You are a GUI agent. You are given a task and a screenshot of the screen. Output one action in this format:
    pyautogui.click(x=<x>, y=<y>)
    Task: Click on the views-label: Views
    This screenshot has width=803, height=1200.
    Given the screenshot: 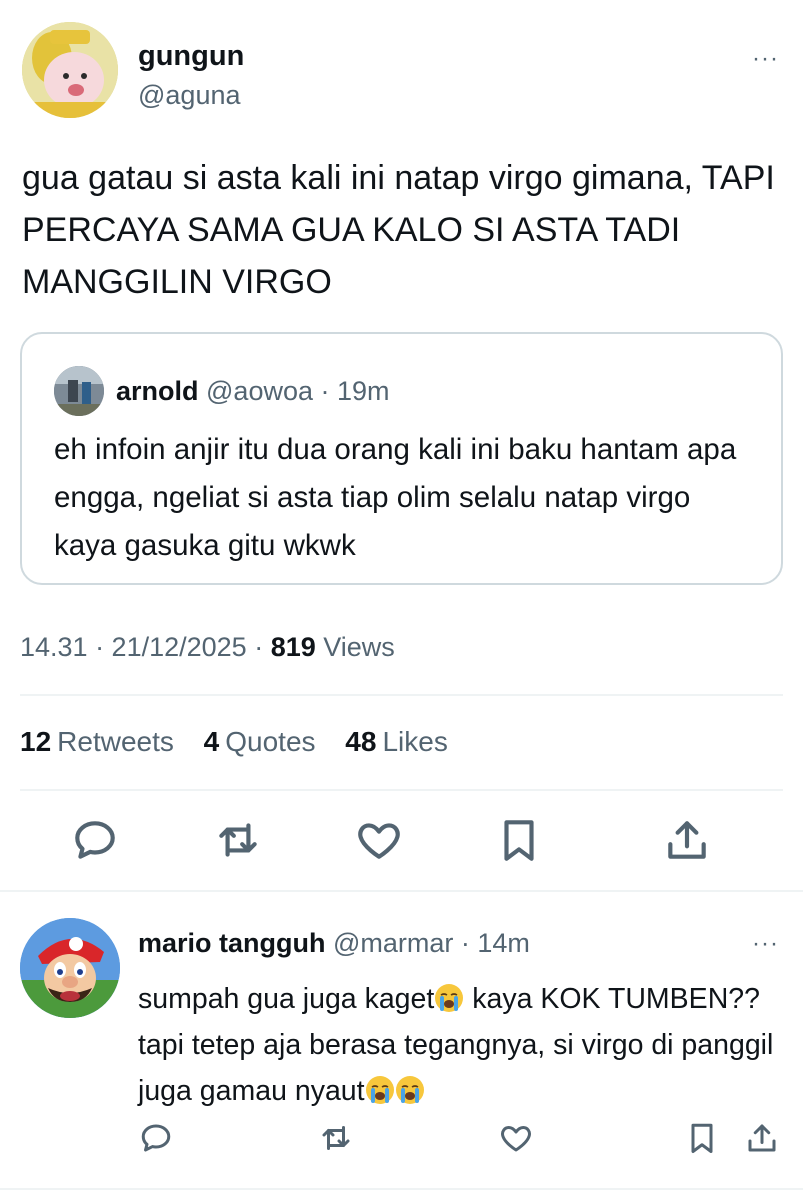 What is the action you would take?
    pyautogui.click(x=355, y=647)
    